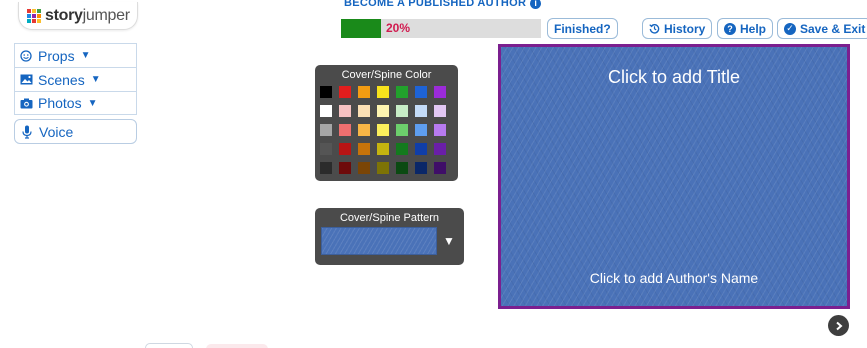 The image size is (867, 348). Describe the element at coordinates (398, 28) in the screenshot. I see `progress-percent: 20%` at that location.